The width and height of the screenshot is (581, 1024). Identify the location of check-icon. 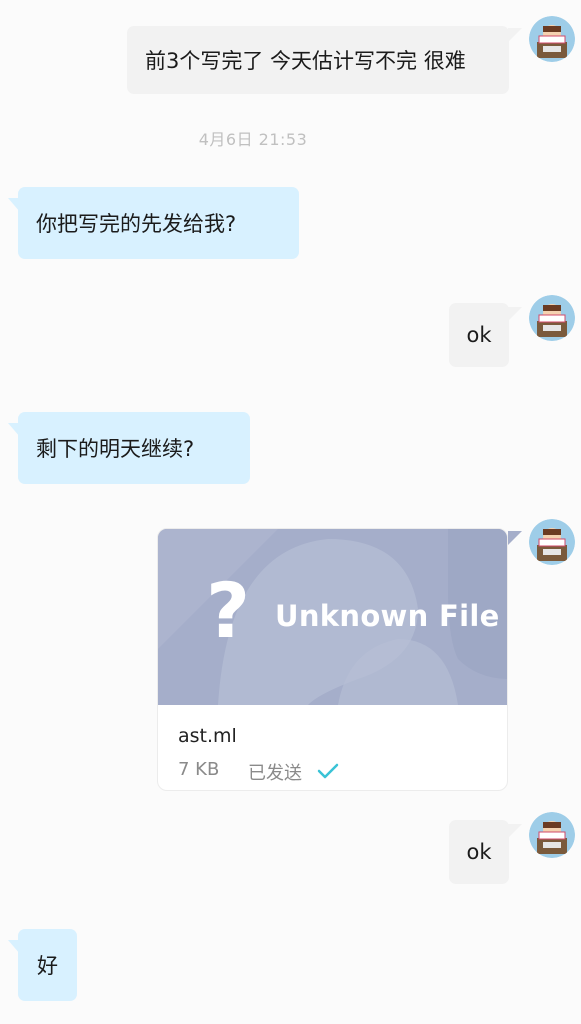
(328, 771).